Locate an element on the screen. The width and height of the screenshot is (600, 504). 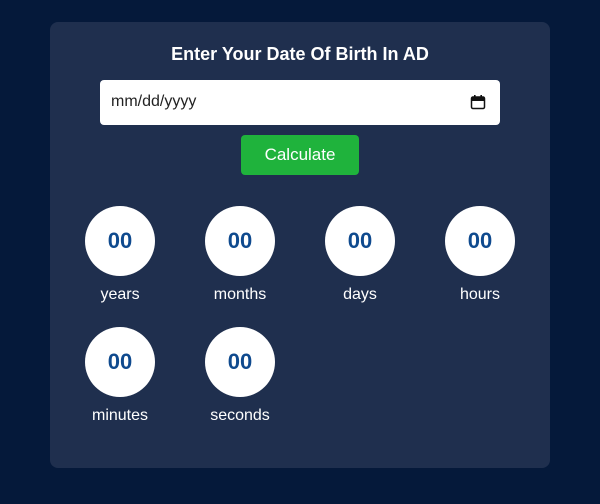
counter-years: 00 years is located at coordinates (120, 255).